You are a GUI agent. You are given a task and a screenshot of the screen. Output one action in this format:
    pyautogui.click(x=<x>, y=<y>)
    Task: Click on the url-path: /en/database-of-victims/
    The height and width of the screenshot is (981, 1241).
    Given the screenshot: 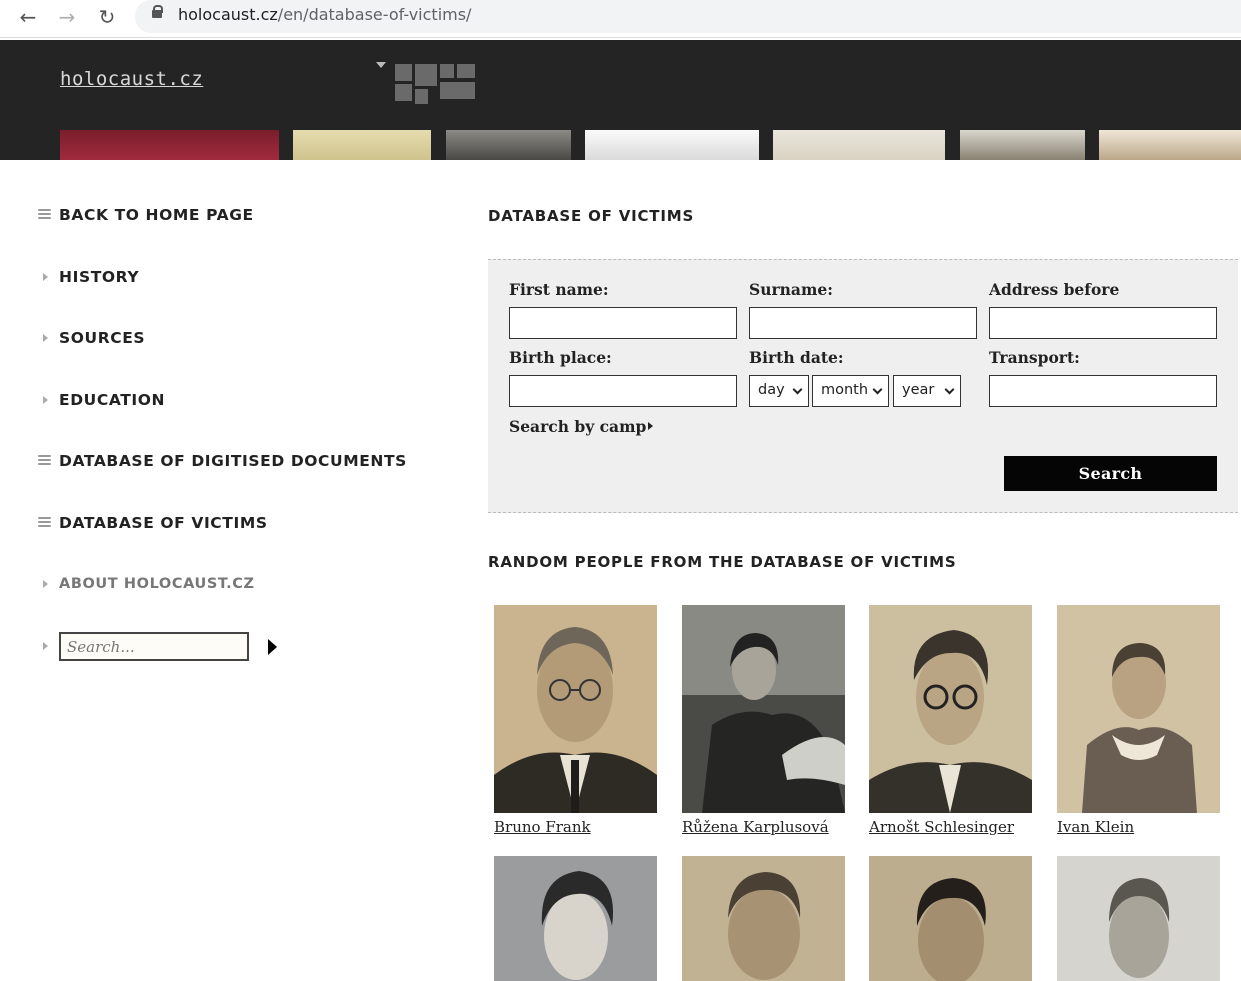 What is the action you would take?
    pyautogui.click(x=374, y=14)
    